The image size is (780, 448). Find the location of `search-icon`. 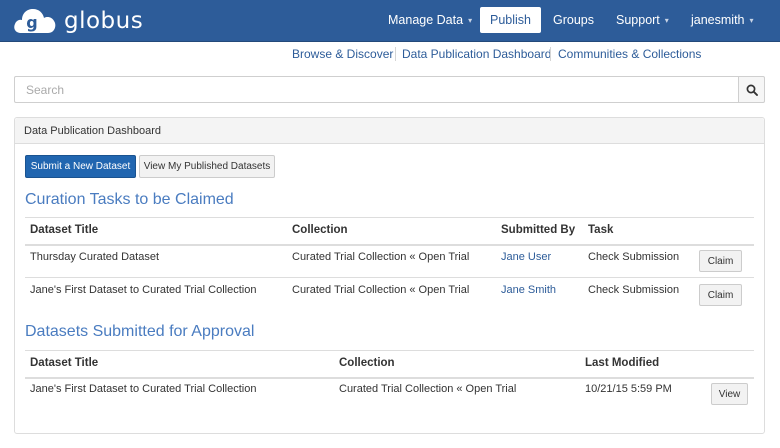

search-icon is located at coordinates (752, 90).